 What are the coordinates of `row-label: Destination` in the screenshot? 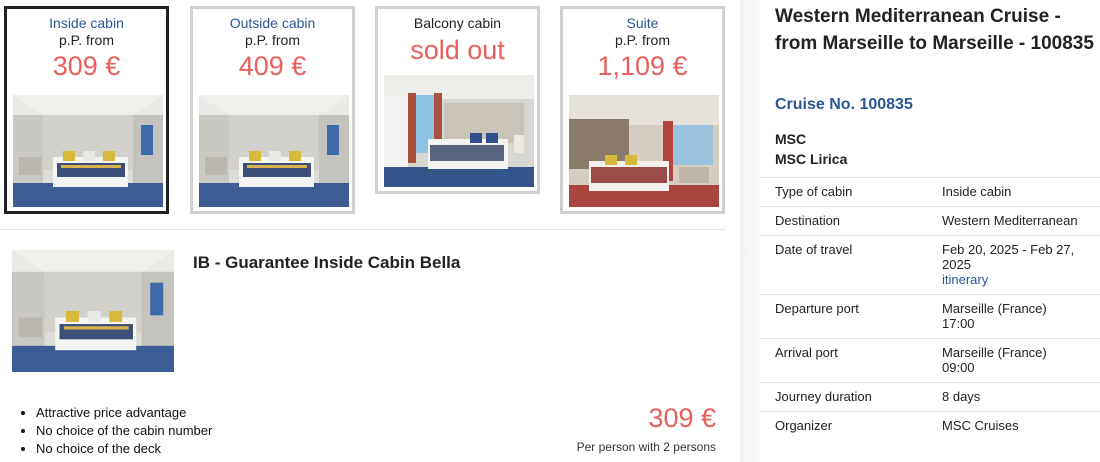 It's located at (851, 221).